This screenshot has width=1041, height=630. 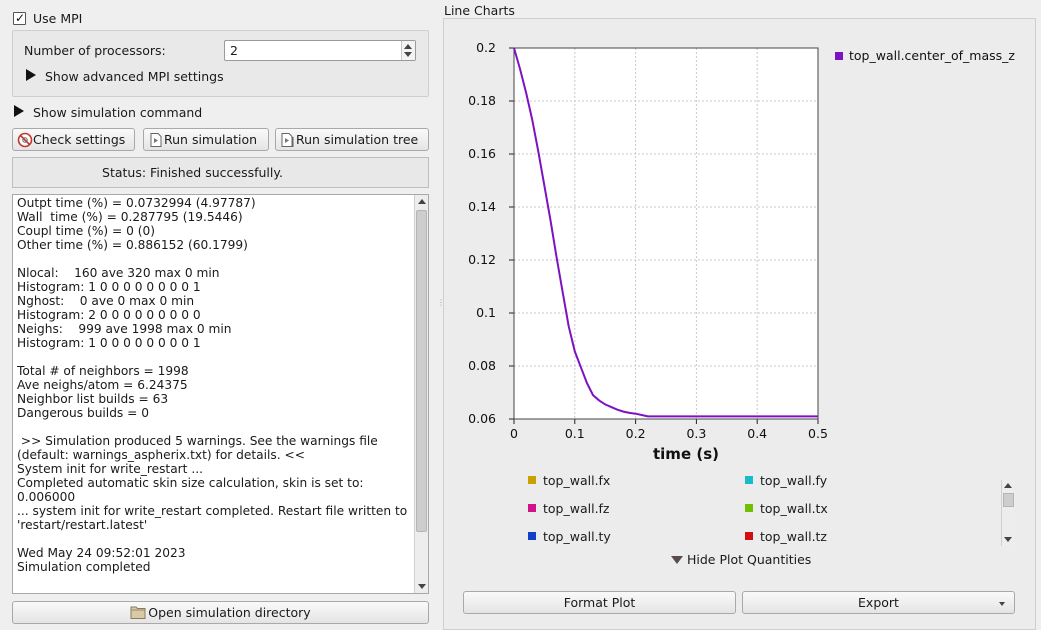 I want to click on spin-arrows, so click(x=408, y=50).